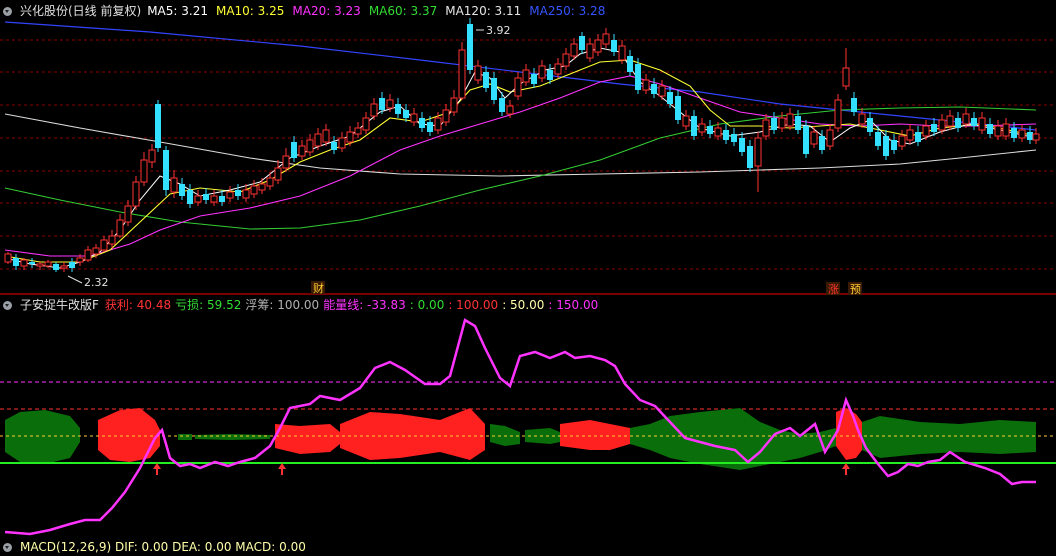 This screenshot has width=1056, height=556. What do you see at coordinates (498, 30) in the screenshot?
I see `high-price-label: 3.92` at bounding box center [498, 30].